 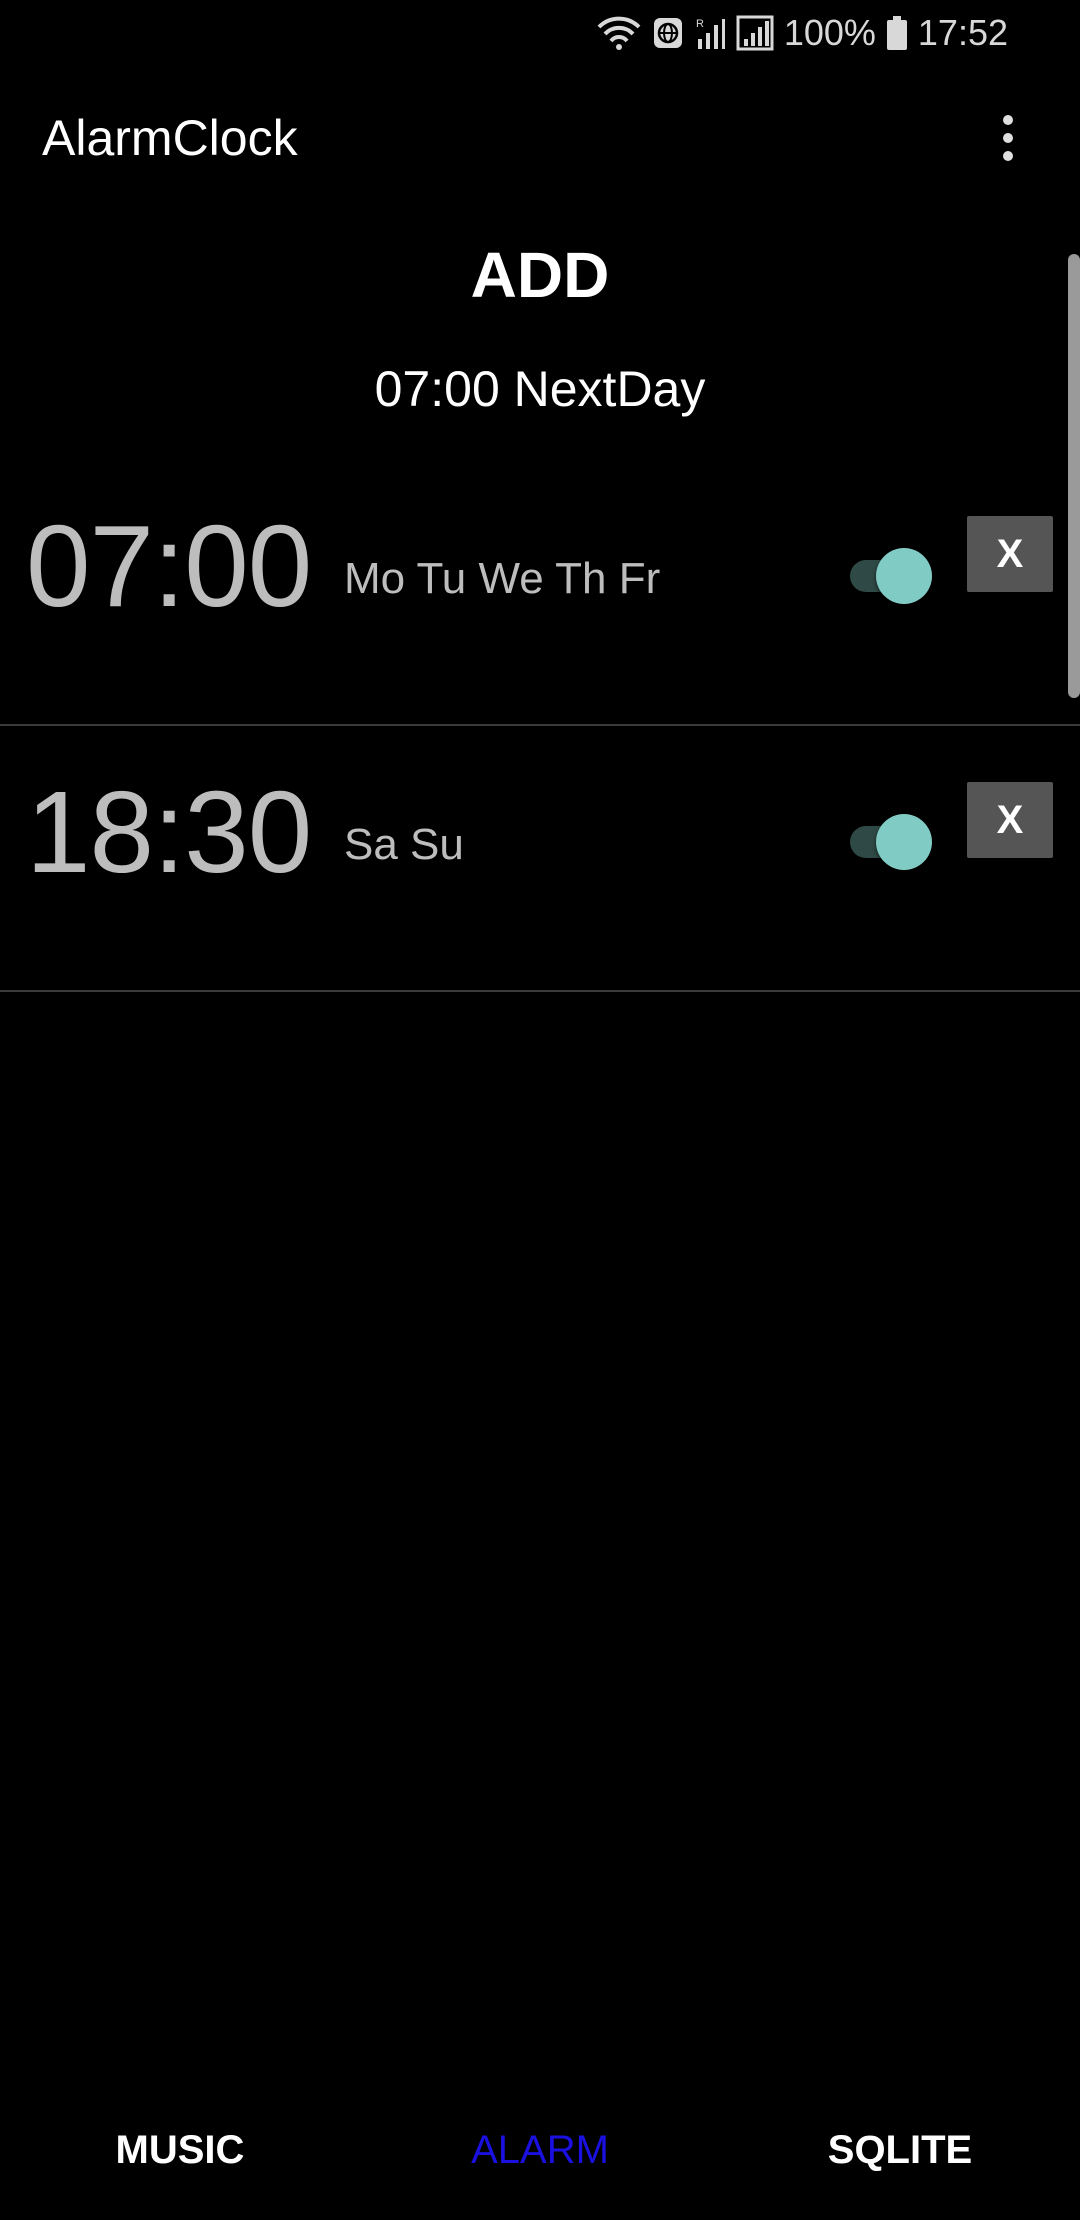 I want to click on alarm-row: 07:00 Mo Tu We Th Fr X, so click(x=540, y=593).